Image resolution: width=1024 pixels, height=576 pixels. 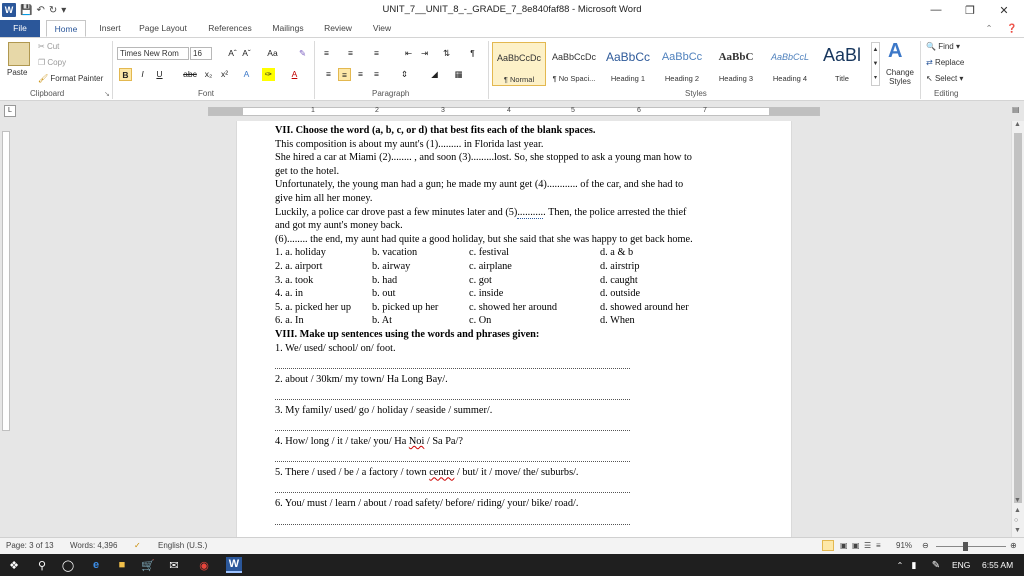 I want to click on replace-button: ⇄ Replace, so click(x=945, y=62).